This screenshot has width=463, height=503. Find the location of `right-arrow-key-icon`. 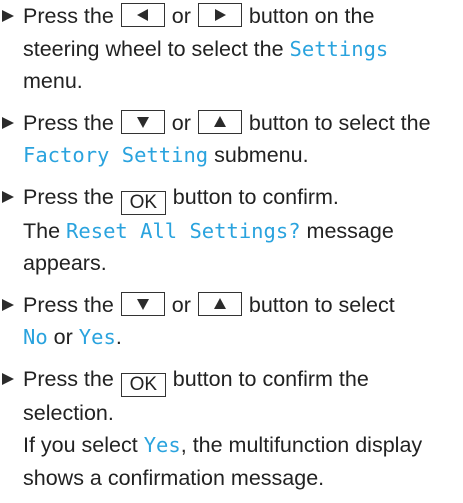

right-arrow-key-icon is located at coordinates (219, 15).